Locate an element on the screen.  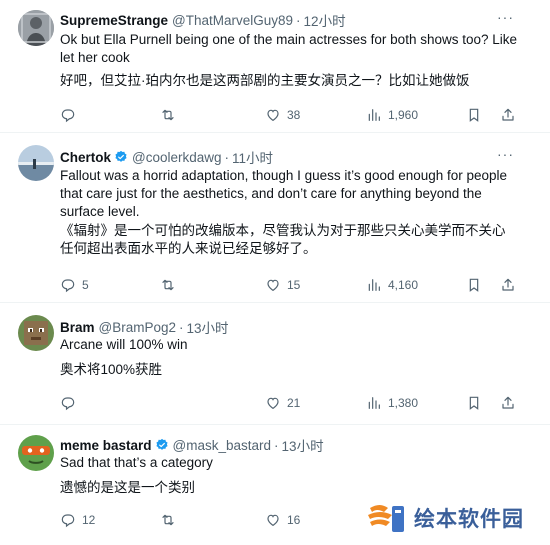
user-handle: @coolerkdawg is located at coordinates (177, 157).